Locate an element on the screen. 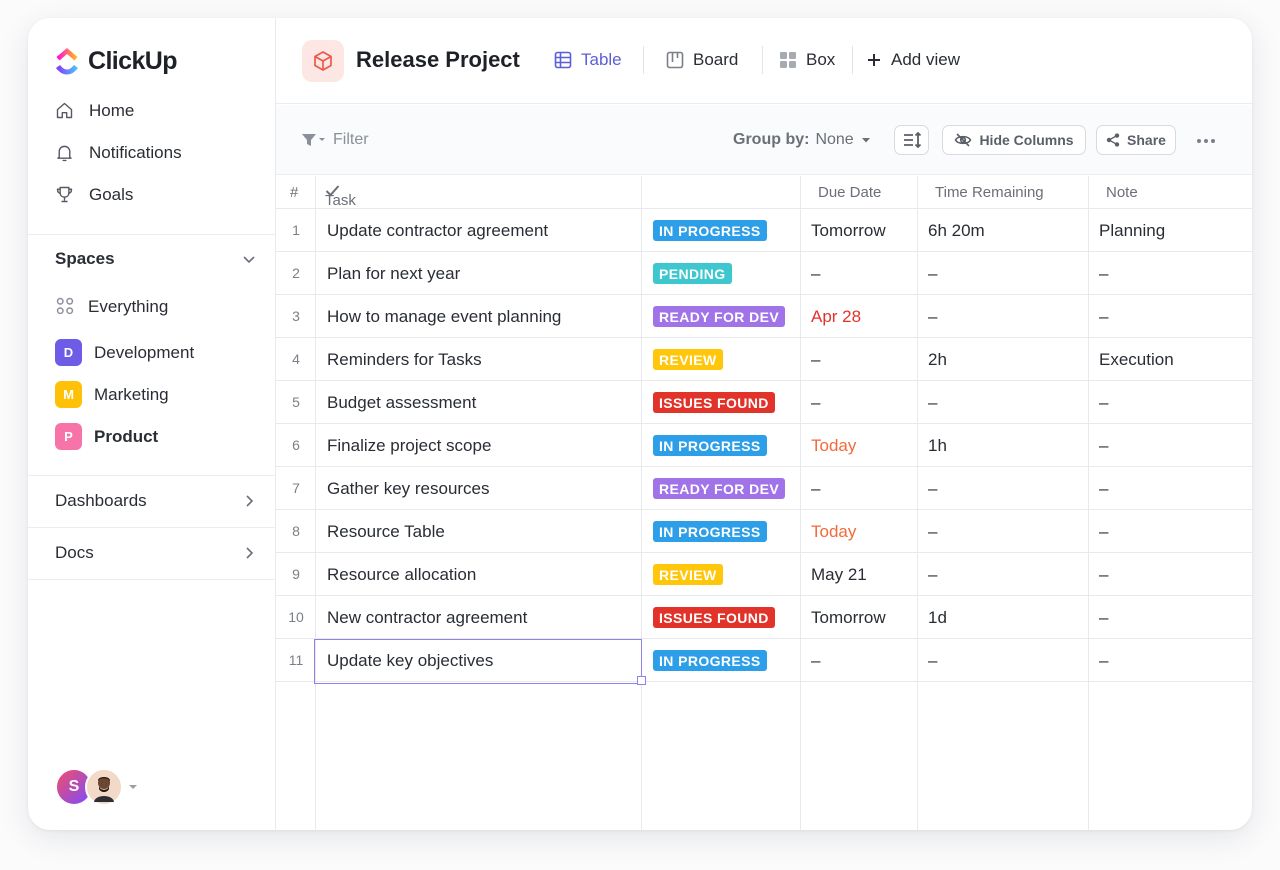 The height and width of the screenshot is (870, 1280). docs-label: Docs is located at coordinates (74, 552).